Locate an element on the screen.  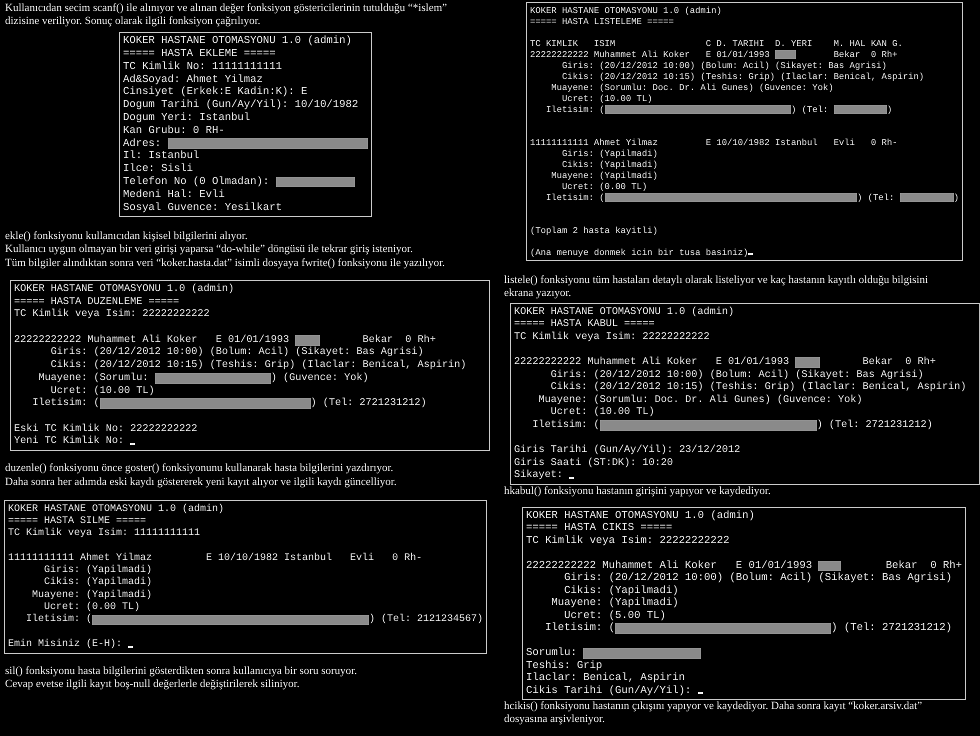
terminal-text: ) (Guvence: Yok) is located at coordinates (319, 378).